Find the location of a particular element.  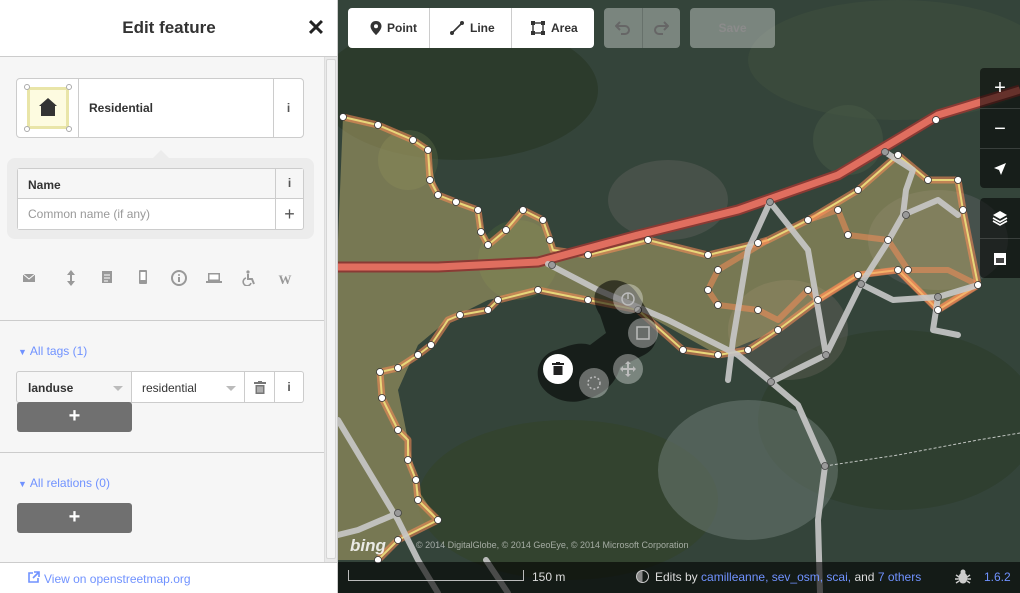

preset-selector: Residential i is located at coordinates (160, 108).